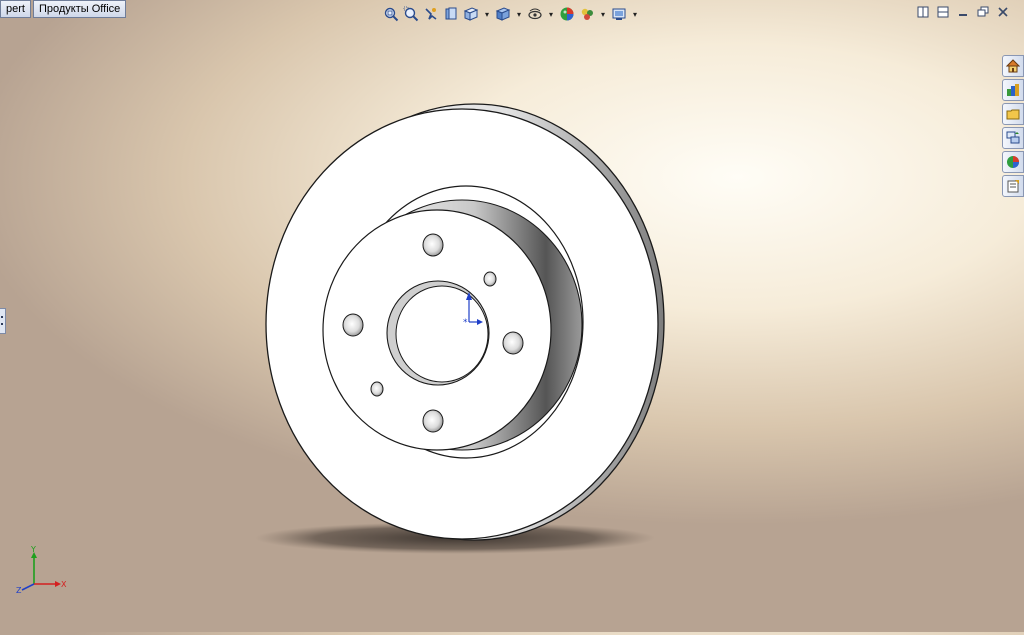 This screenshot has height=635, width=1024. Describe the element at coordinates (1013, 90) in the screenshot. I see `design-library-icon` at that location.